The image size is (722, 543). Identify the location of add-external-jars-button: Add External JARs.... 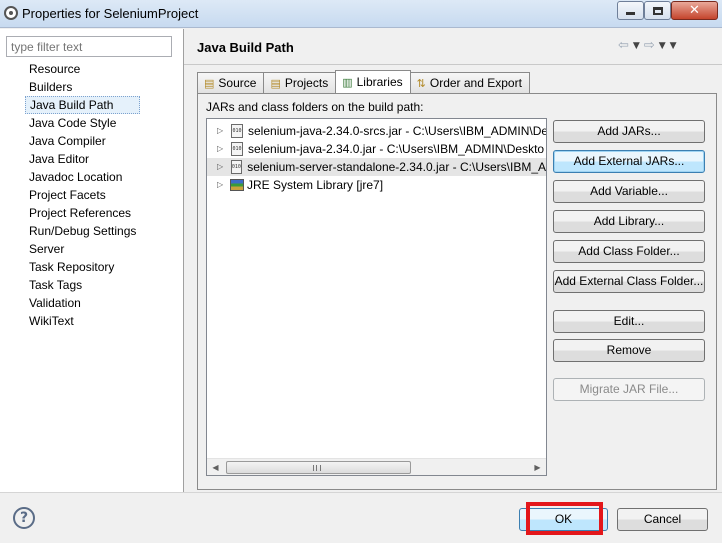
(629, 161).